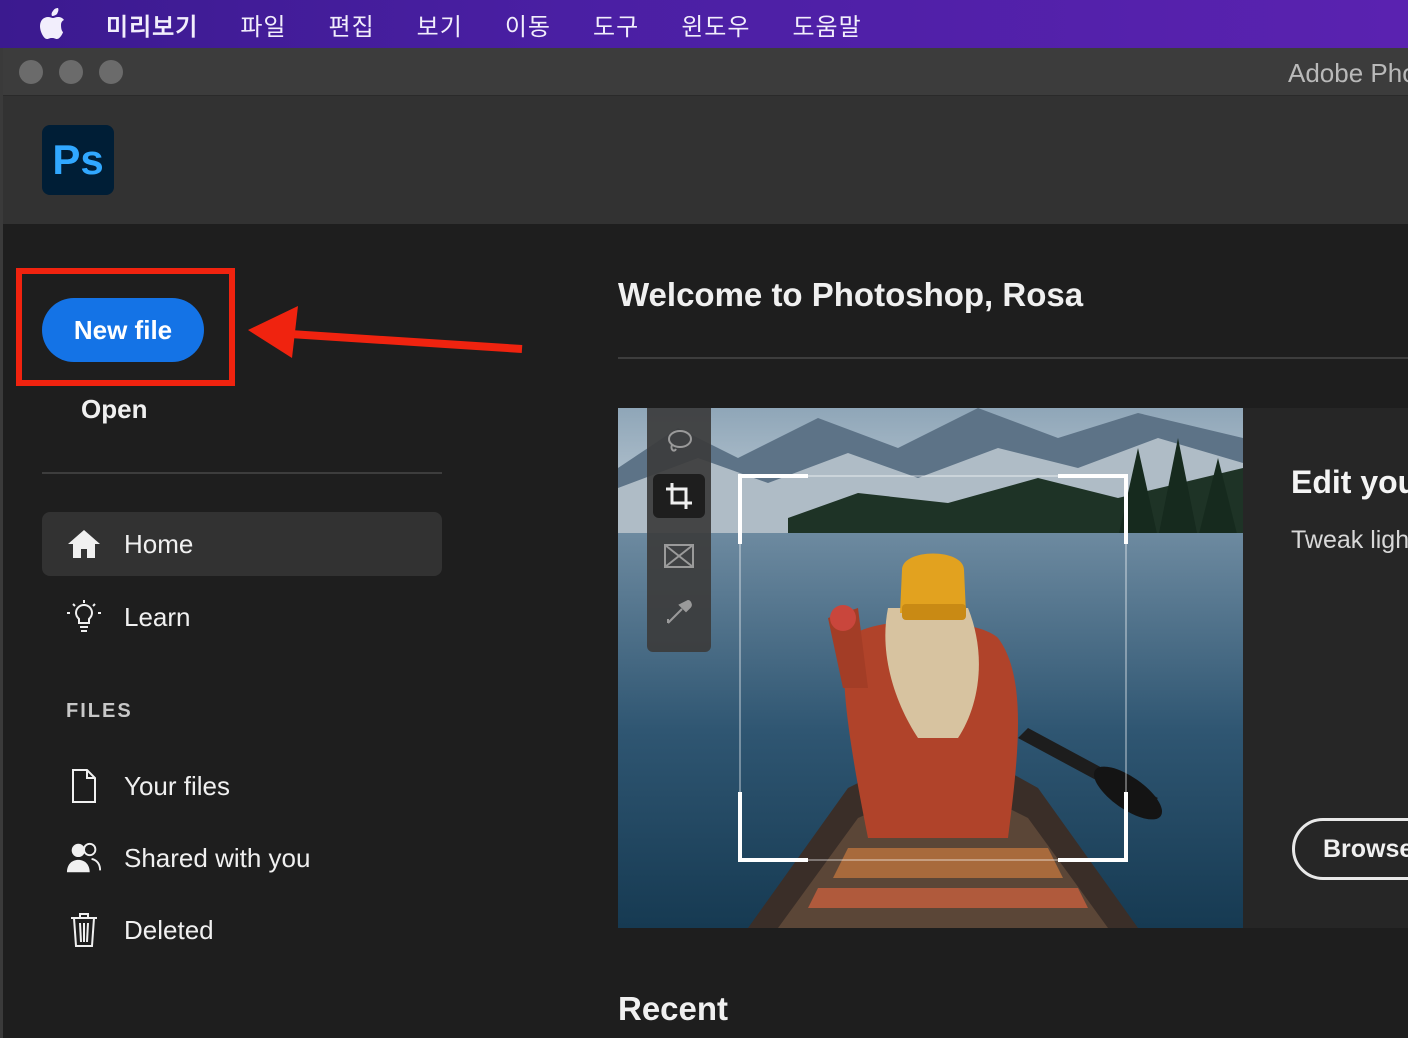 This screenshot has height=1038, width=1408. I want to click on hero-title: Edit you, so click(1349, 482).